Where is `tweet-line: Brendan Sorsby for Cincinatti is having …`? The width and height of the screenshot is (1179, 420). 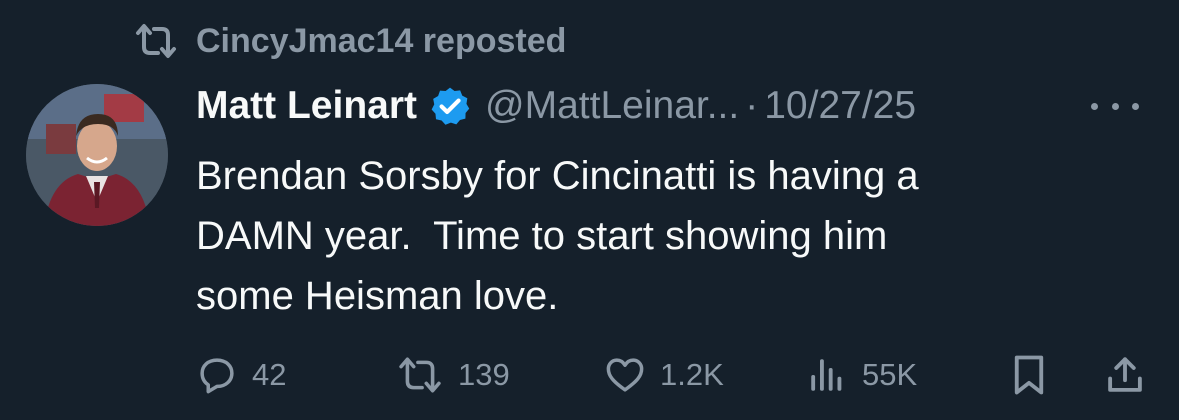 tweet-line: Brendan Sorsby for Cincinatti is having … is located at coordinates (557, 176).